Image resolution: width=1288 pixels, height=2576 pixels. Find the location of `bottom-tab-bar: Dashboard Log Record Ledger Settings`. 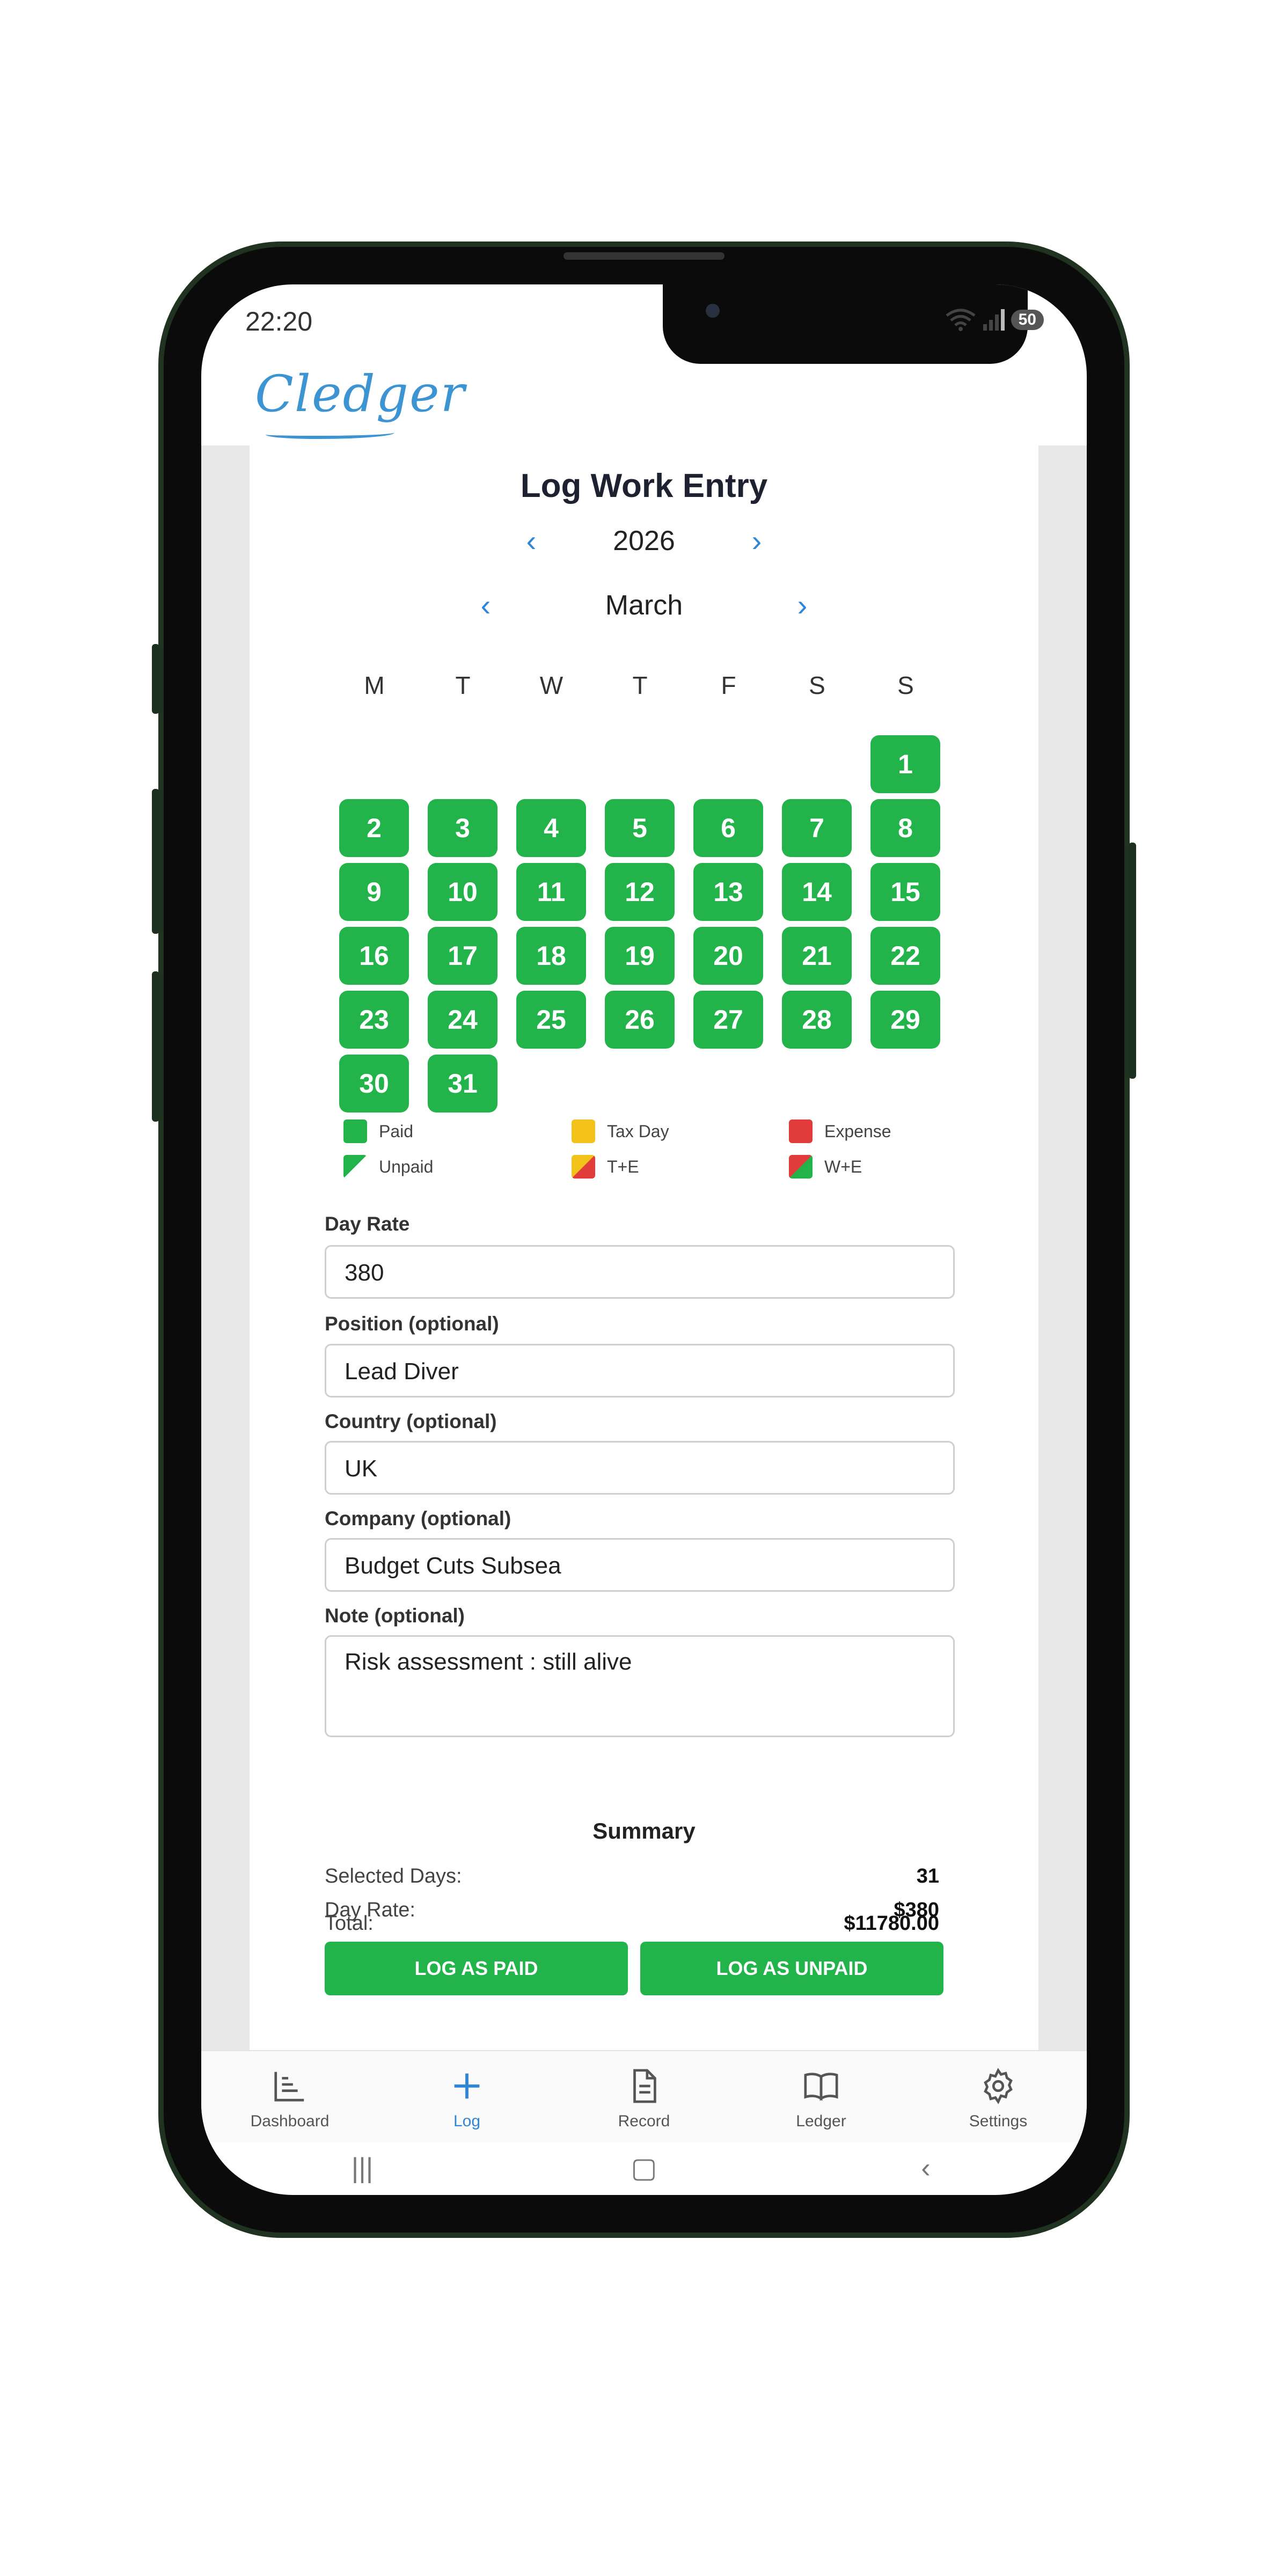

bottom-tab-bar: Dashboard Log Record Ledger Settings is located at coordinates (644, 2096).